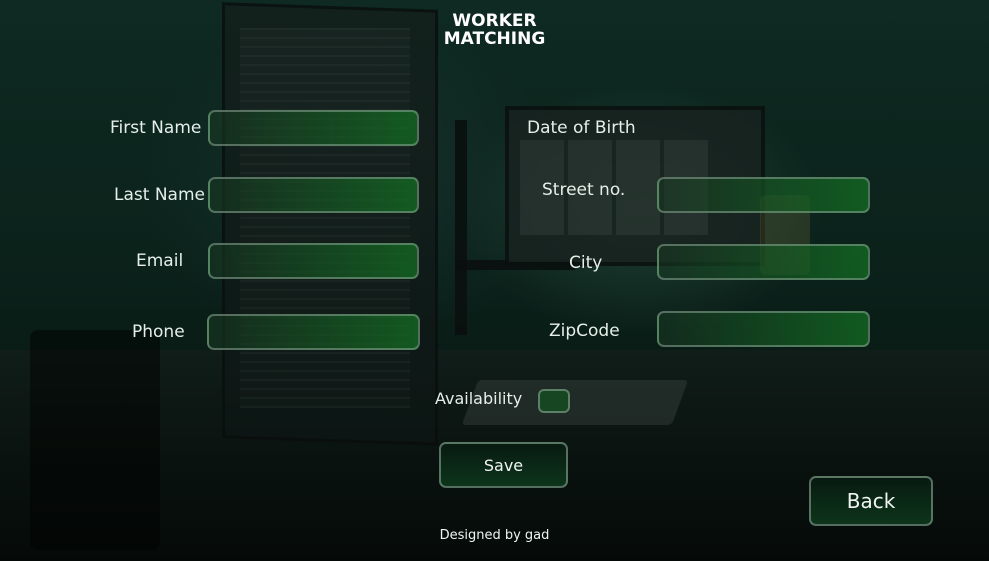 Image resolution: width=989 pixels, height=561 pixels. What do you see at coordinates (461, 227) in the screenshot?
I see `background-monitor-stand` at bounding box center [461, 227].